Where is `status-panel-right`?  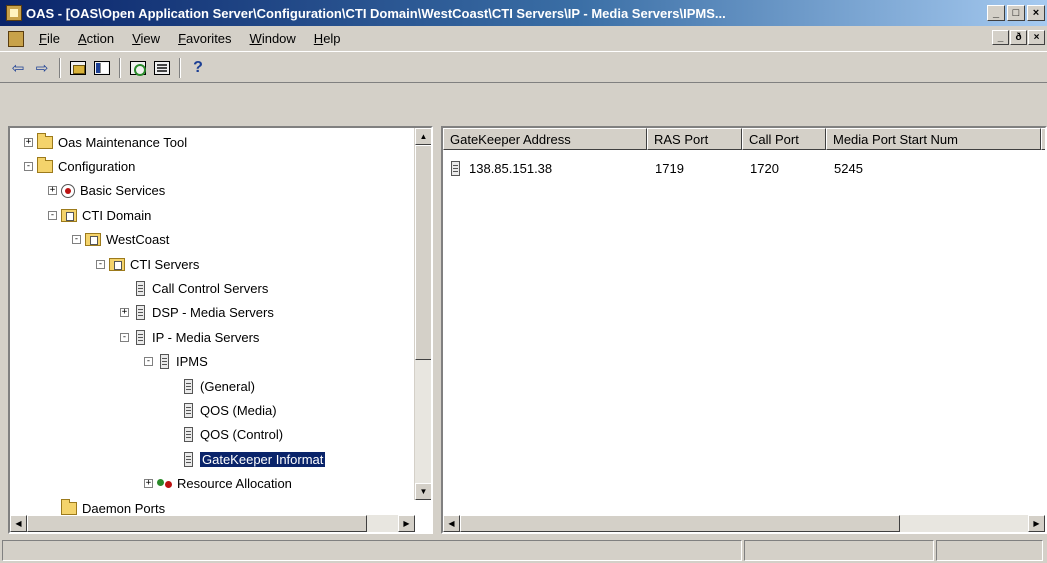
status-panel-right is located at coordinates (989, 550).